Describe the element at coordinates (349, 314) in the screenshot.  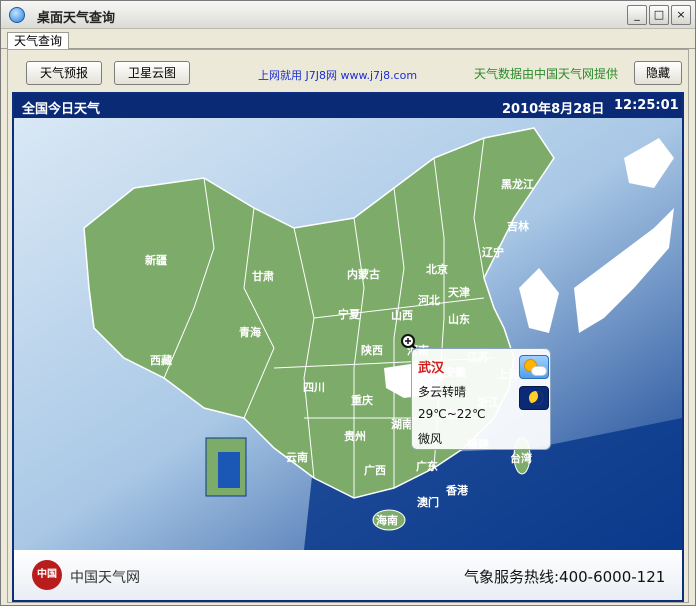
I see `label-ningxia: 宁夏` at that location.